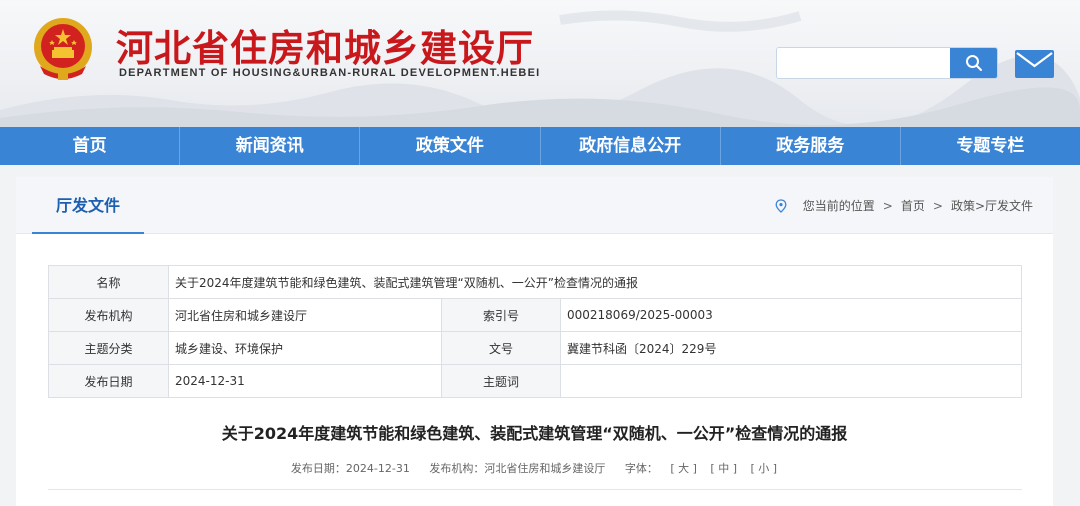 The width and height of the screenshot is (1080, 506). What do you see at coordinates (791, 348) in the screenshot?
I see `docno-value: 冀建节科函〔2024〕229号` at bounding box center [791, 348].